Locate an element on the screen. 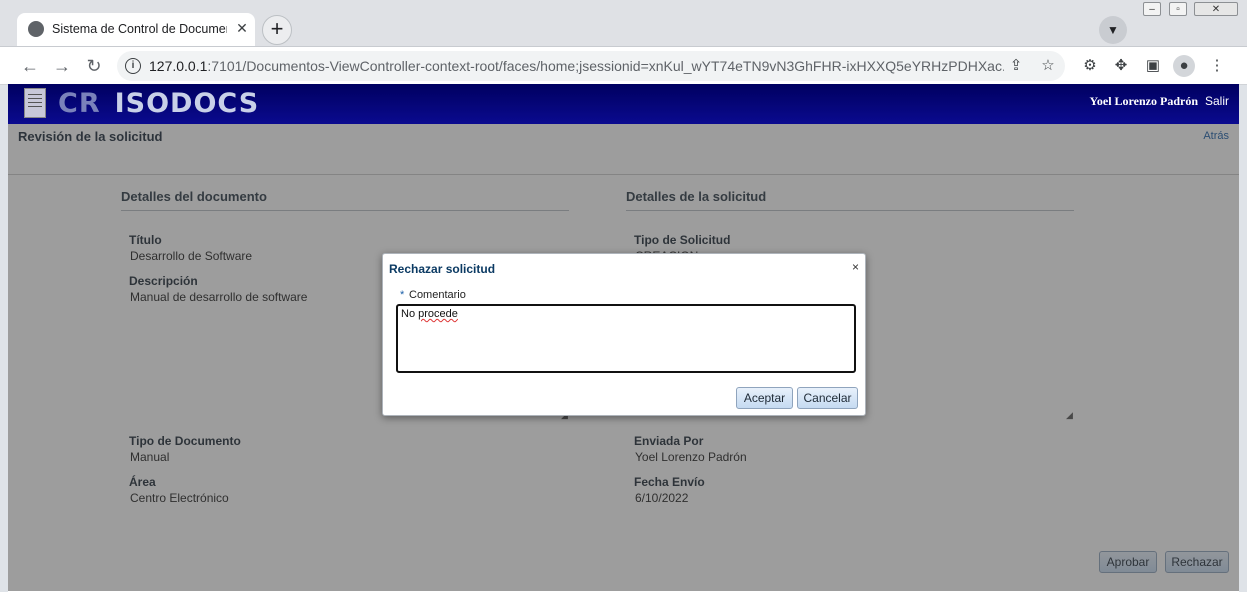 This screenshot has height=592, width=1247. minimize-window-button: – is located at coordinates (1152, 9).